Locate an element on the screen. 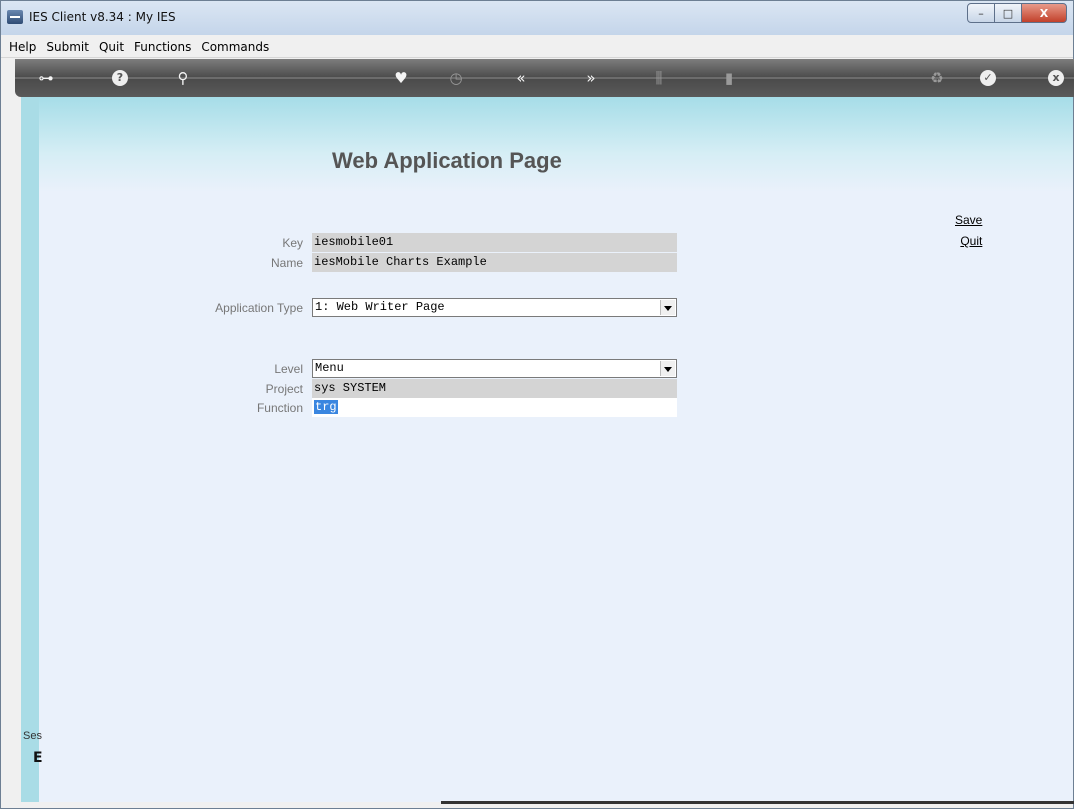  project-label: Project is located at coordinates (284, 389).